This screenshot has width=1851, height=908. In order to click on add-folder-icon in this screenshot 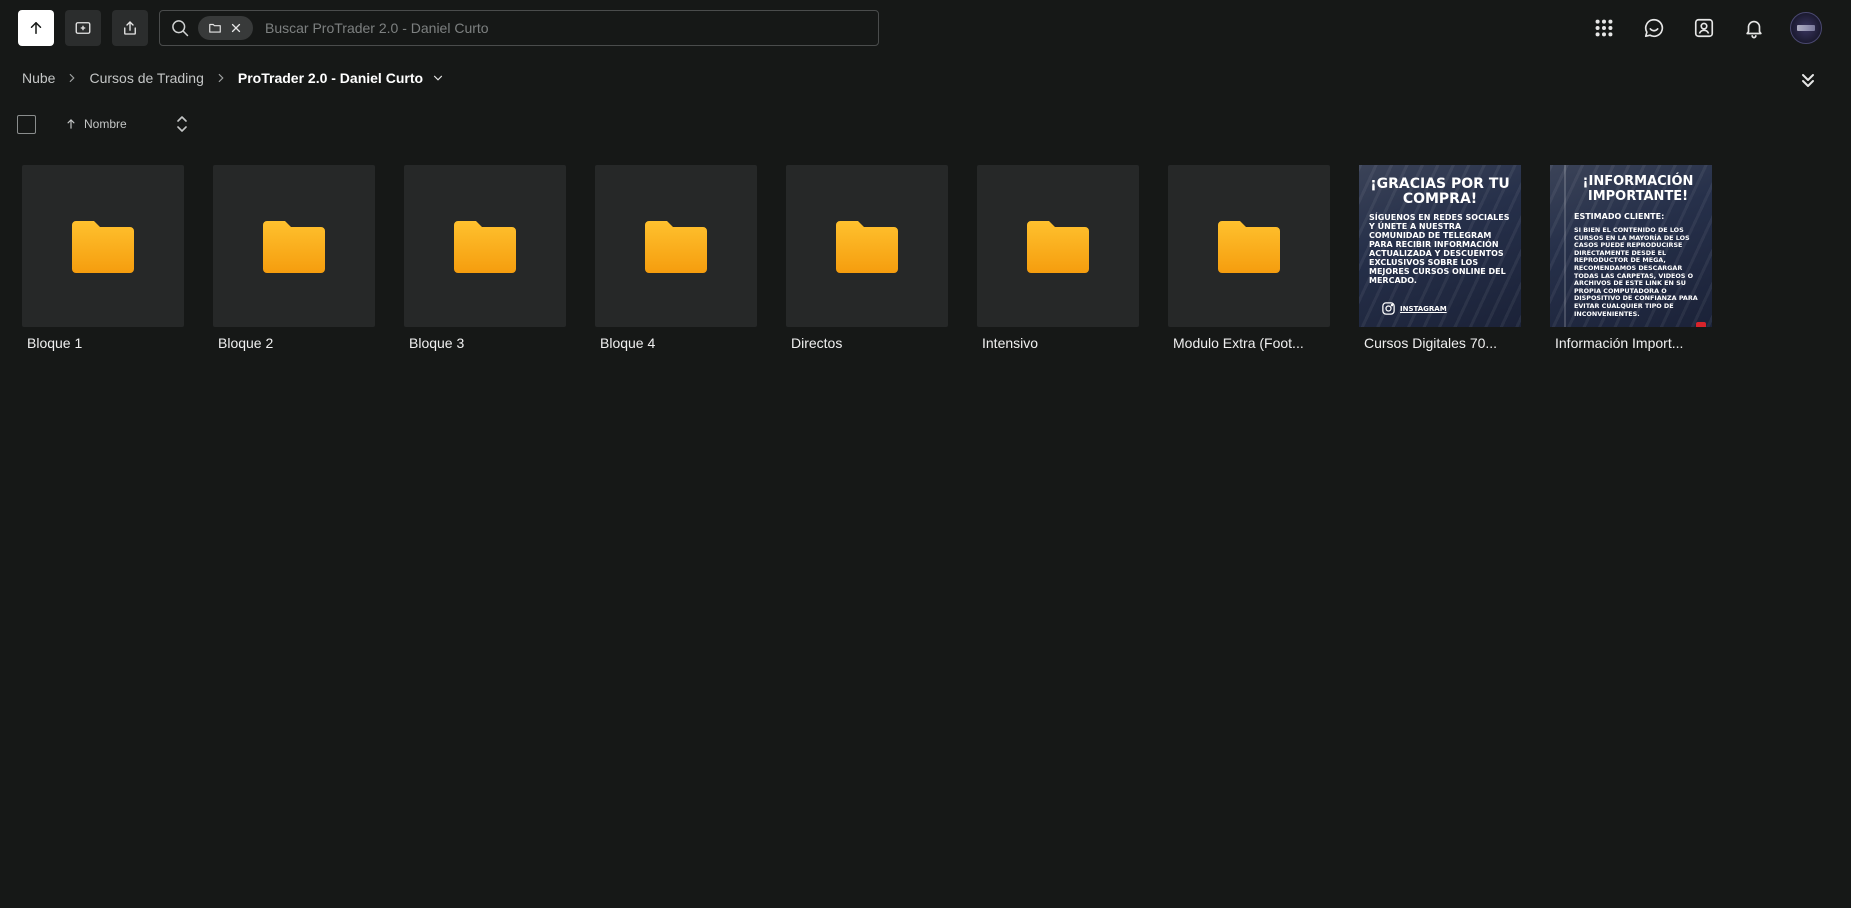, I will do `click(83, 28)`.